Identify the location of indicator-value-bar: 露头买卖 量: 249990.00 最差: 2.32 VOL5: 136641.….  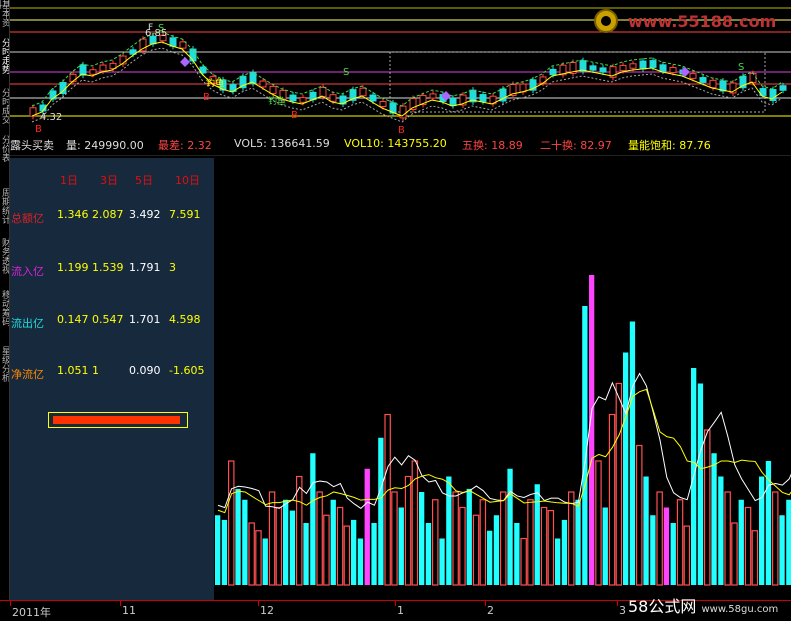
(400, 145).